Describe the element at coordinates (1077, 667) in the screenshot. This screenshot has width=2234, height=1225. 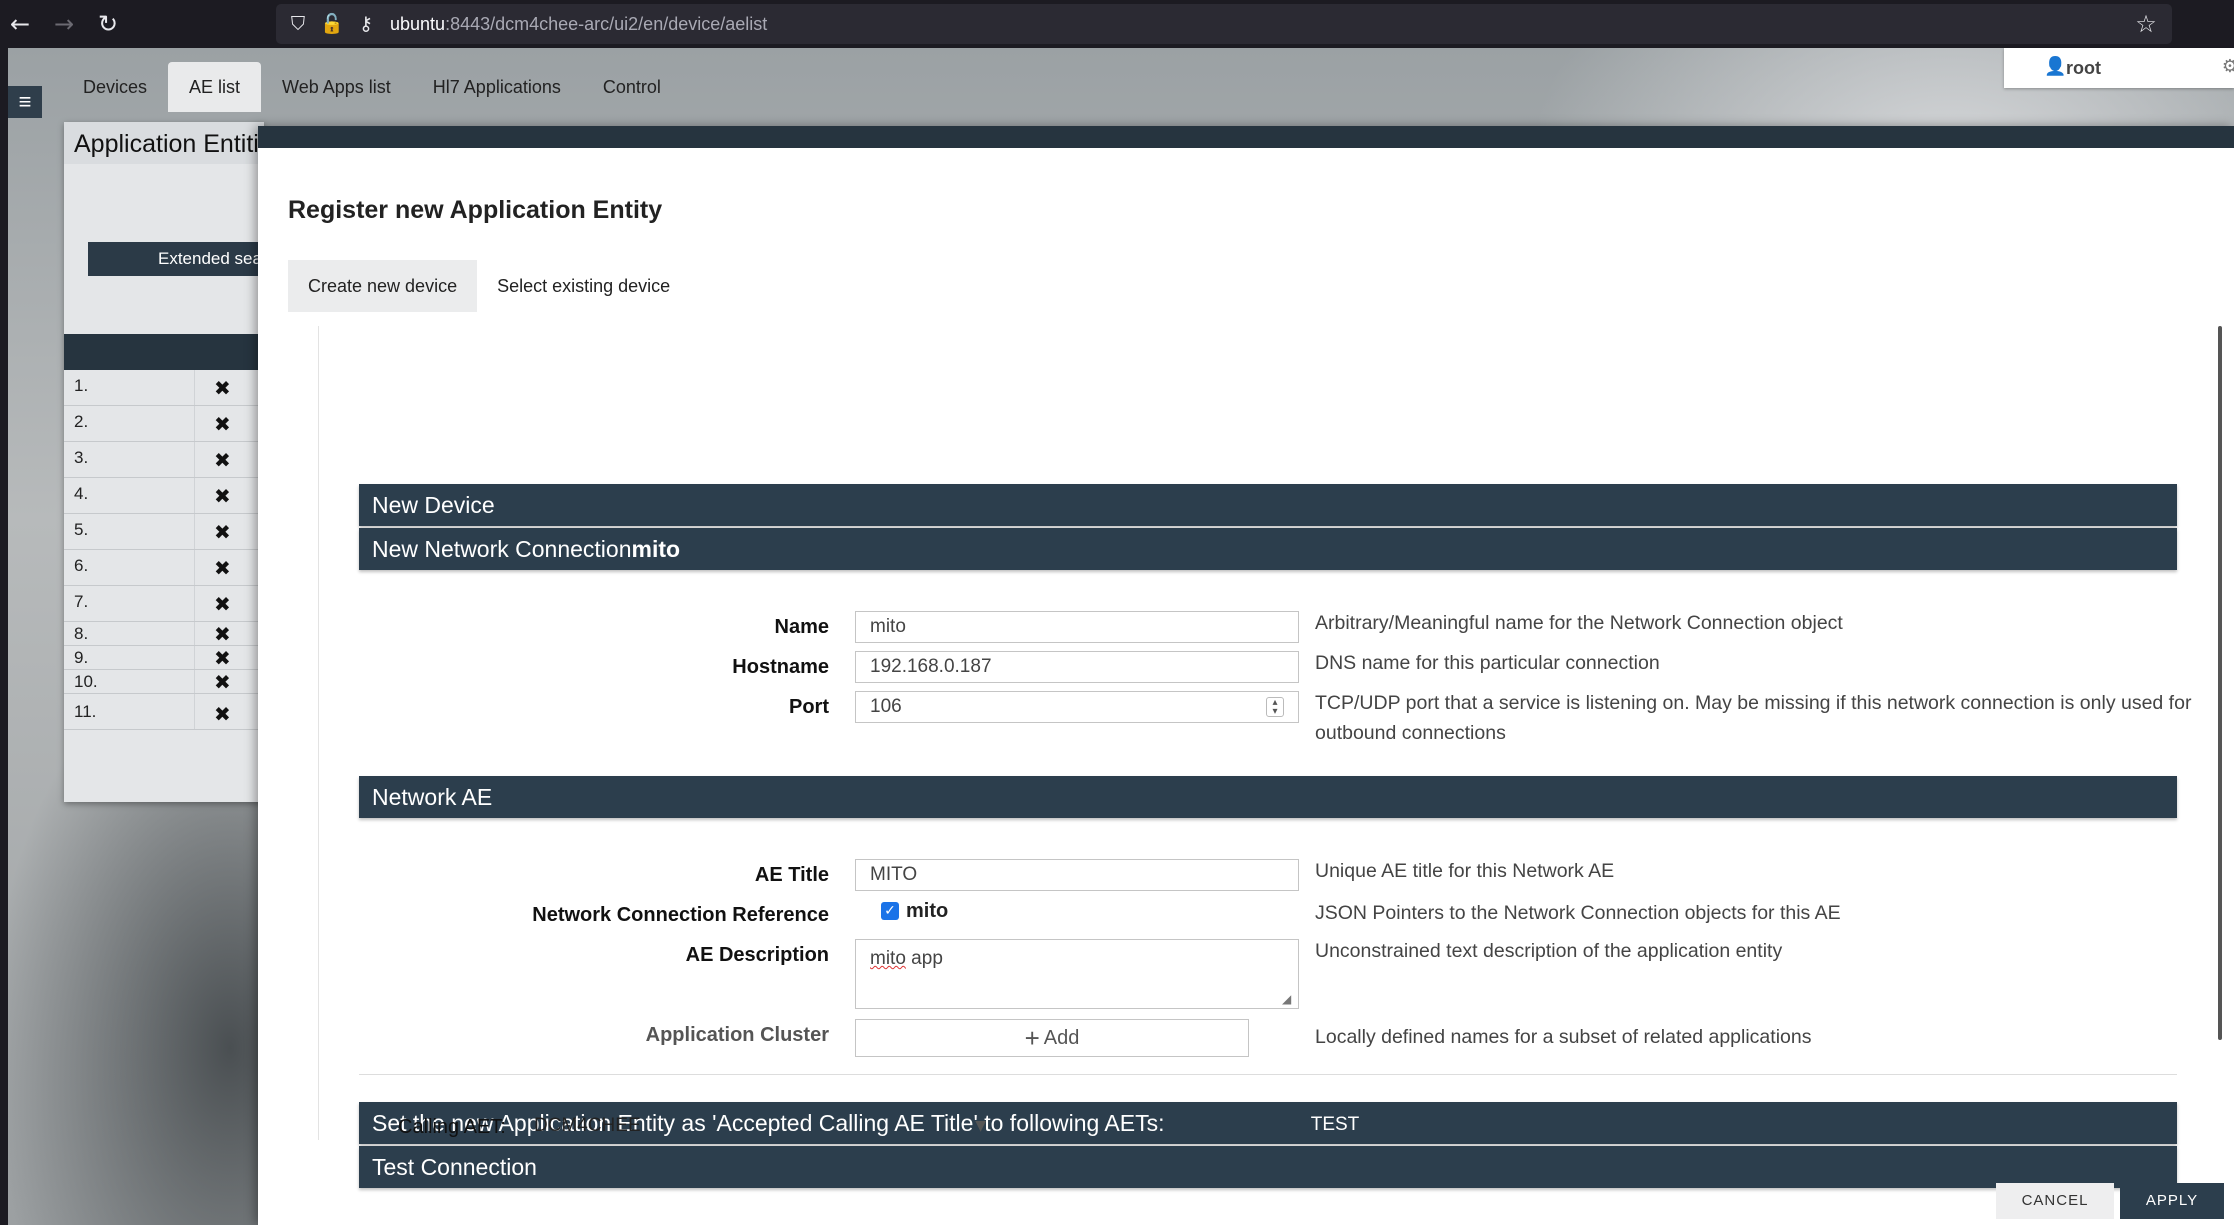
I see `hostname-input: 192.168.0.187` at that location.